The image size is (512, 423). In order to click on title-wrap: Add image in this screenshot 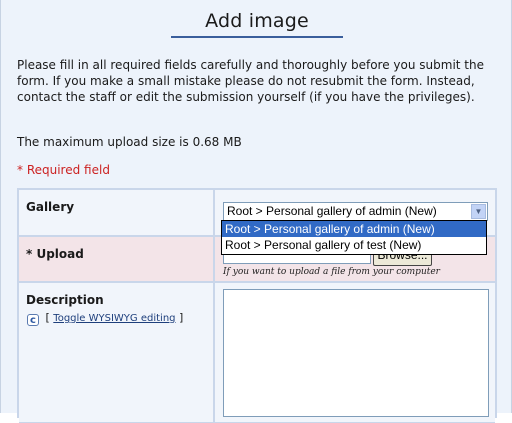, I will do `click(256, 27)`.